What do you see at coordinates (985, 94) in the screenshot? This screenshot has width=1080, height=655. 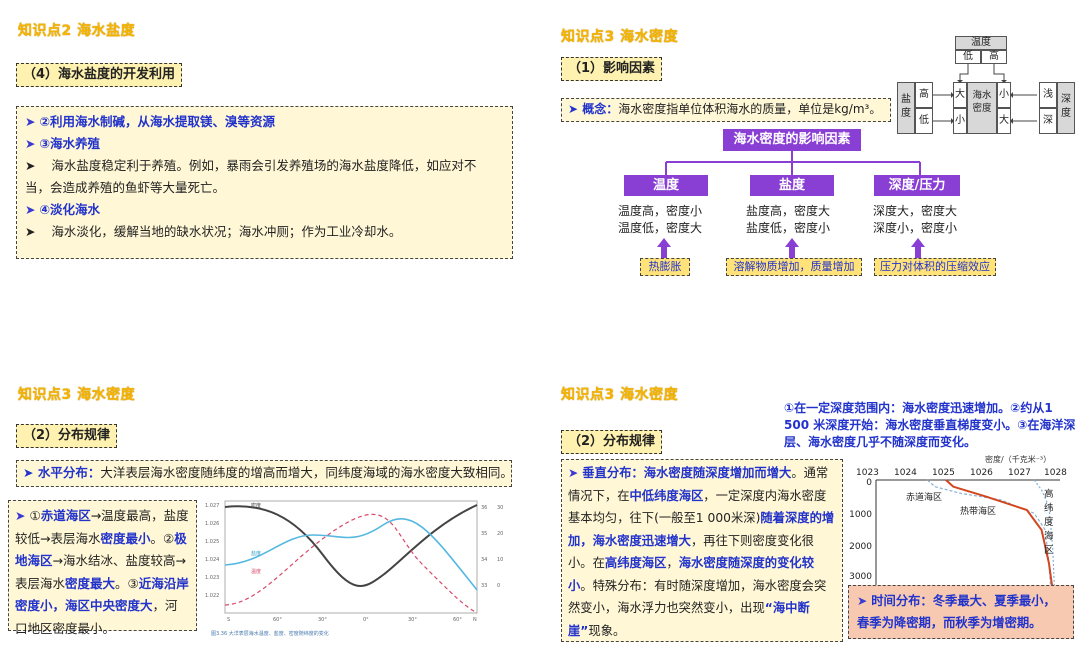 I see `diagram-arrows` at bounding box center [985, 94].